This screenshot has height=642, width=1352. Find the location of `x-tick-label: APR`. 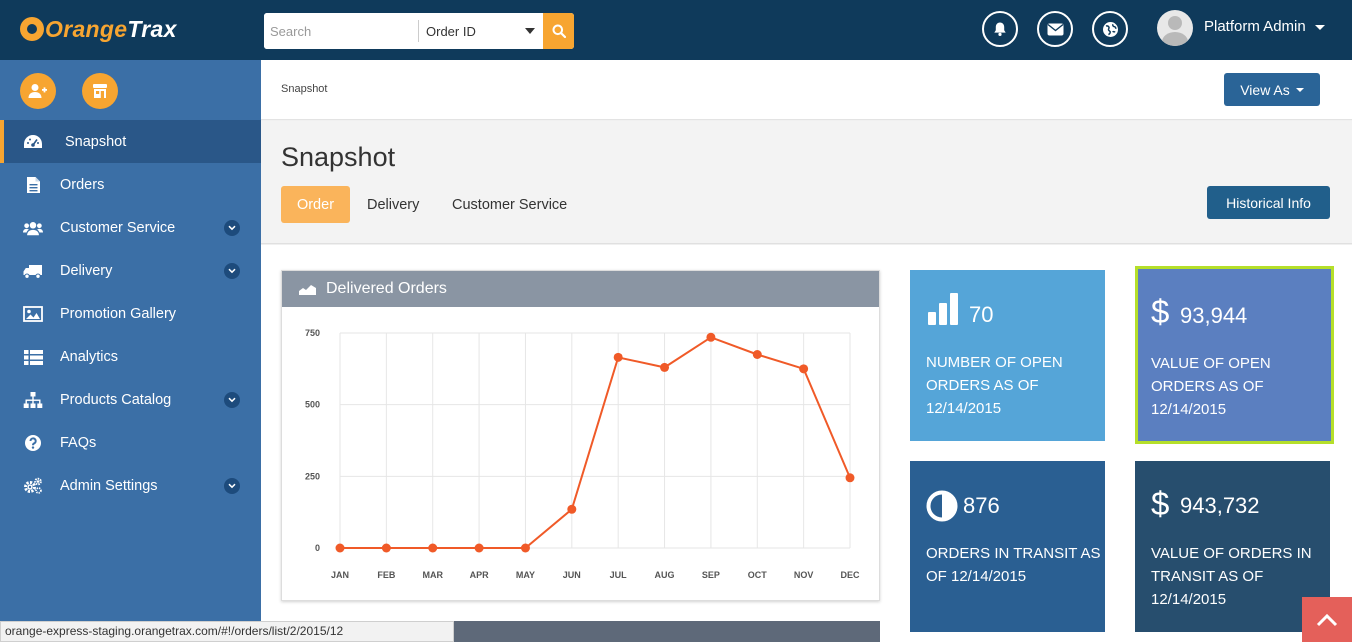

x-tick-label: APR is located at coordinates (480, 575).